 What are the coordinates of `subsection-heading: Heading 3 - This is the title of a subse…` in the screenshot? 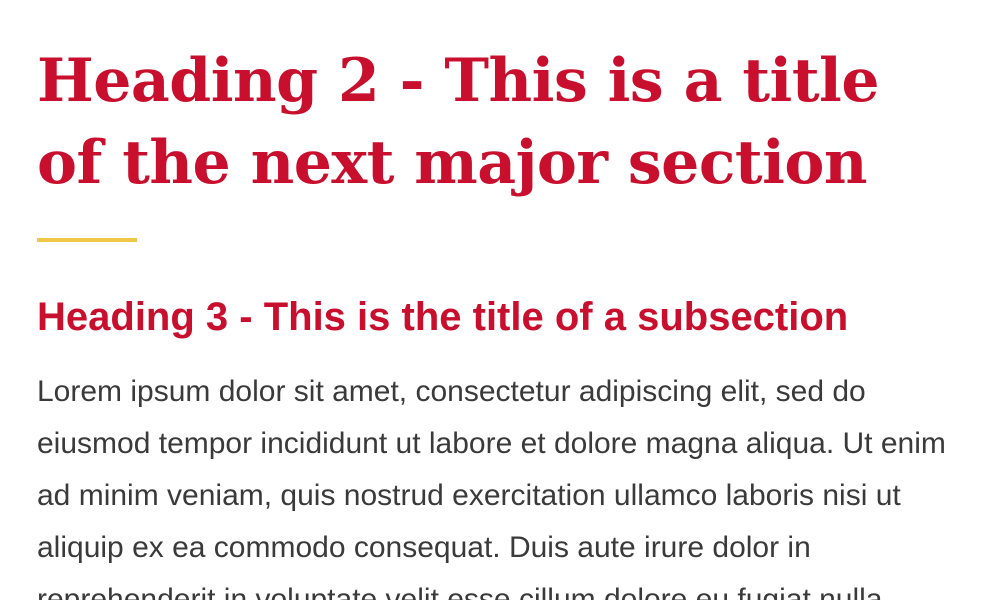 It's located at (443, 317).